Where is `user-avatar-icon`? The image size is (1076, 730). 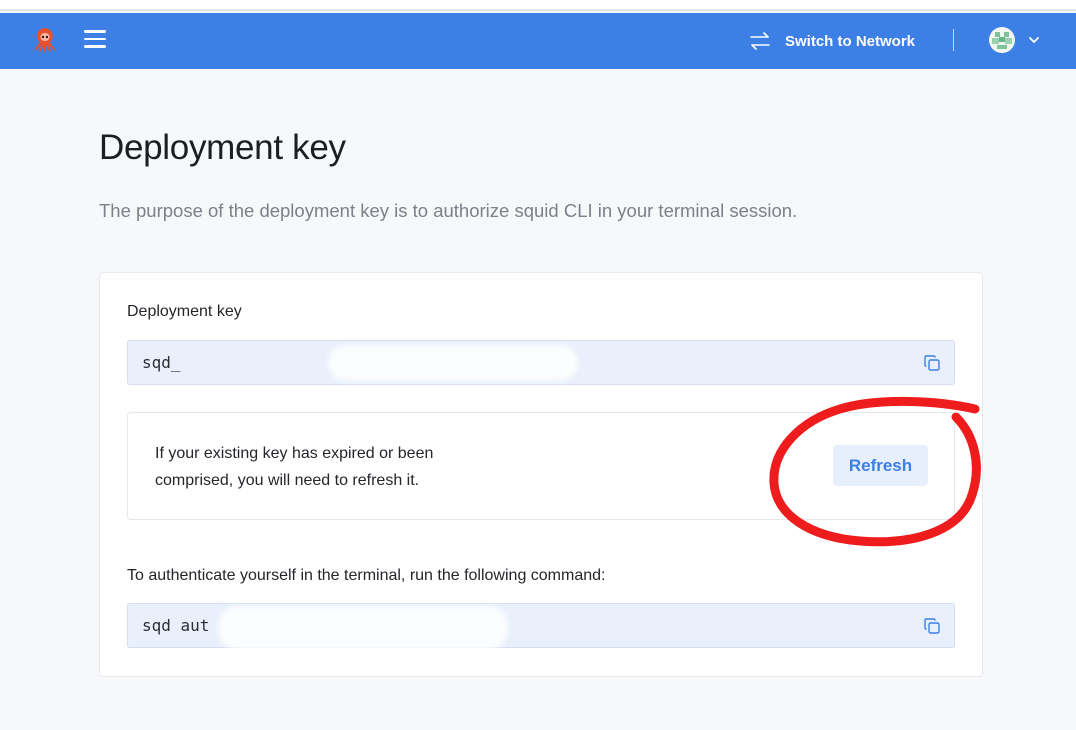 user-avatar-icon is located at coordinates (1002, 40).